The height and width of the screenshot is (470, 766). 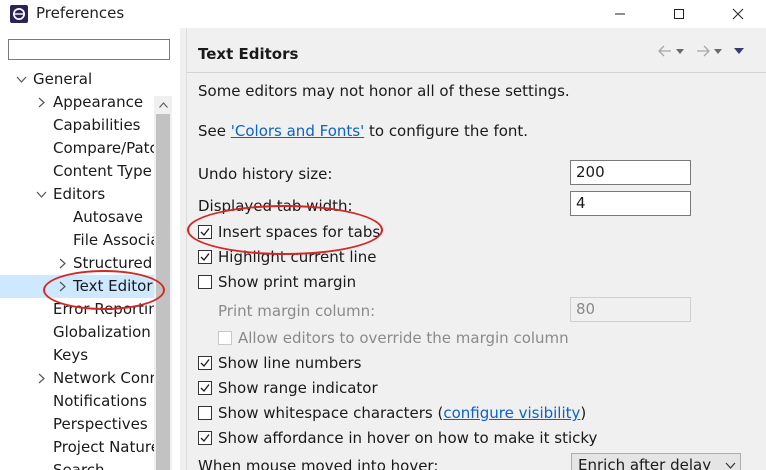 I want to click on tree-item-general: General, so click(x=77, y=79).